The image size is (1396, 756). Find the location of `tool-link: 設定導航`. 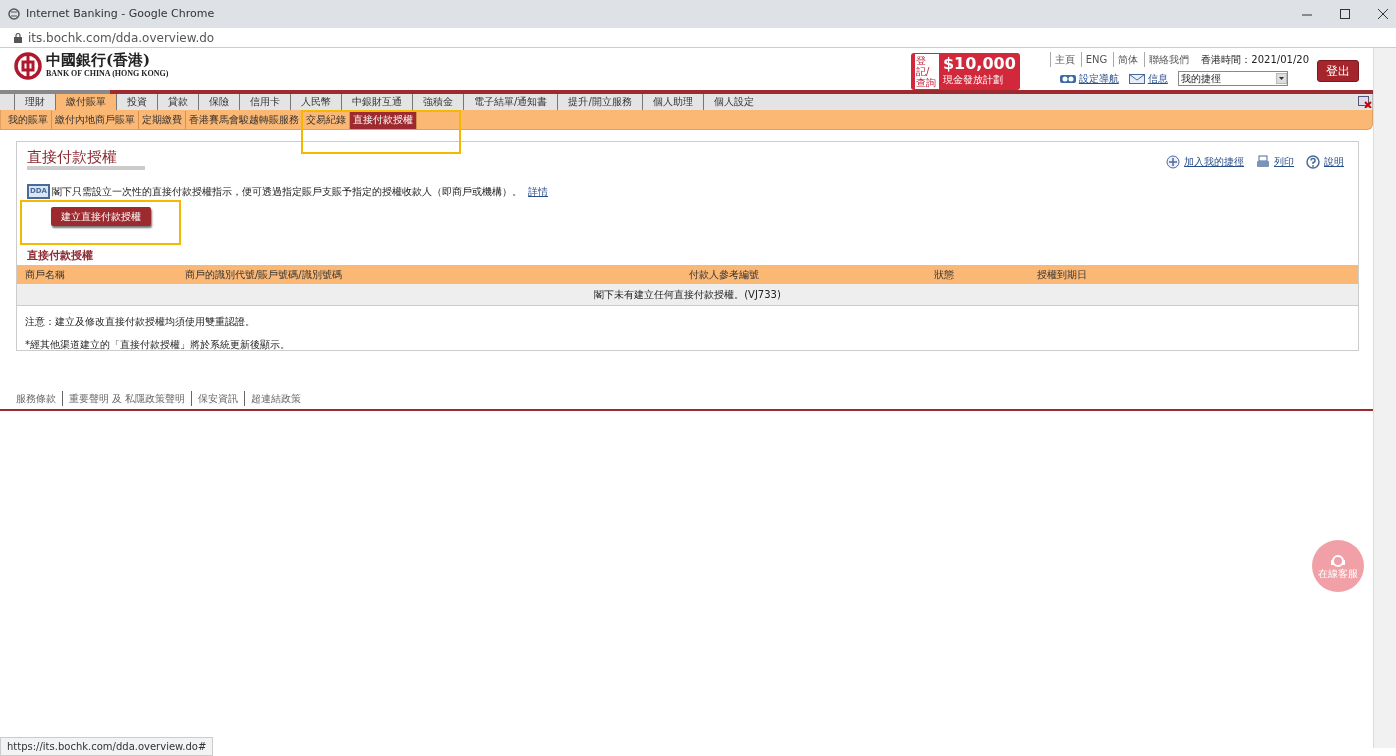

tool-link: 設定導航 is located at coordinates (1089, 78).